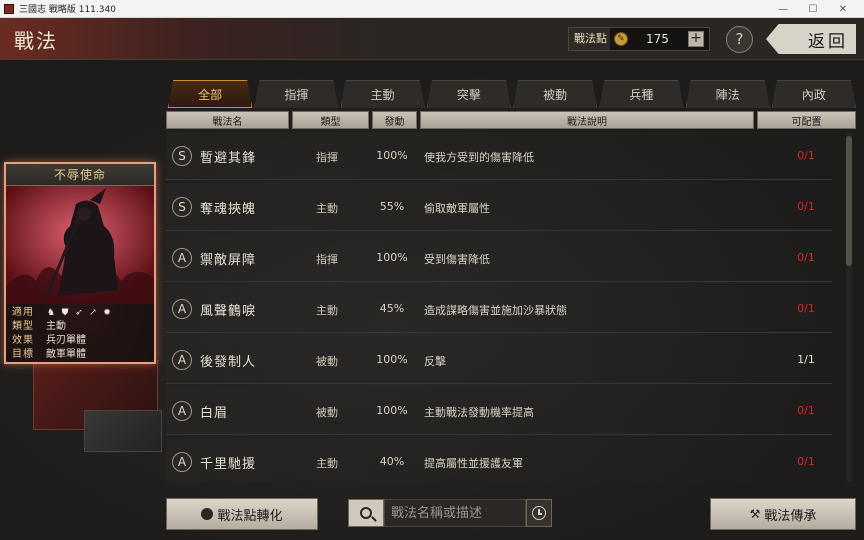 This screenshot has width=864, height=540. What do you see at coordinates (696, 39) in the screenshot?
I see `add-points-button: +` at bounding box center [696, 39].